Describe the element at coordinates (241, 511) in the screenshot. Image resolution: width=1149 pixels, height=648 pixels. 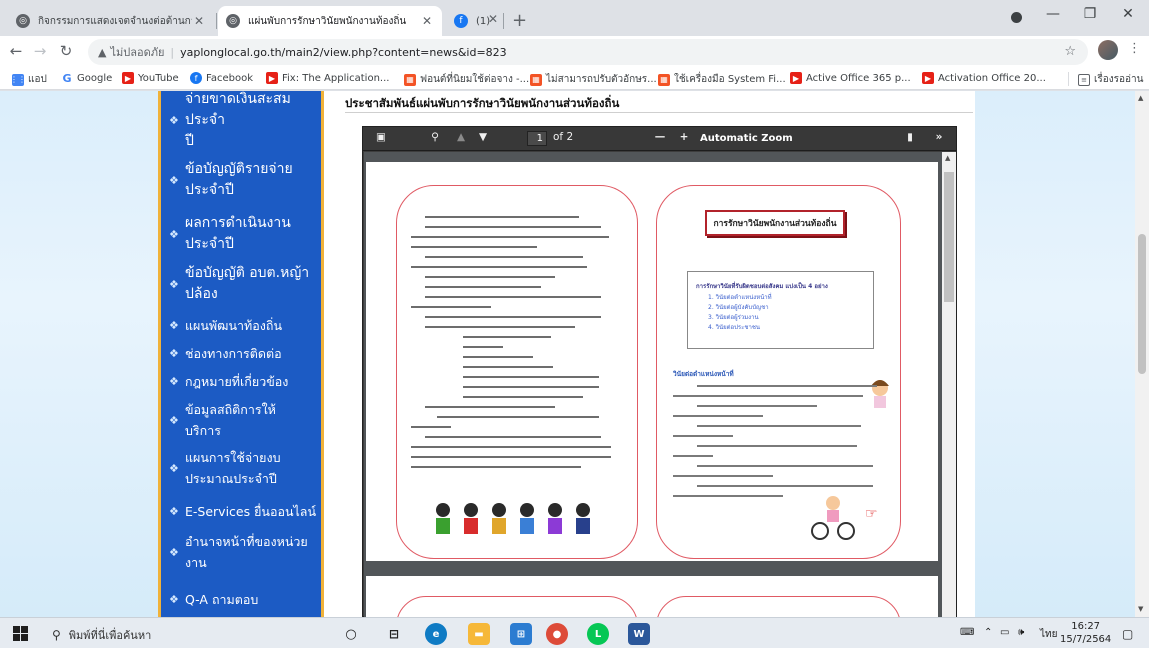
I see `sidebar-item-e-services: ❖ E-Services ยื่นออนไลน์` at that location.